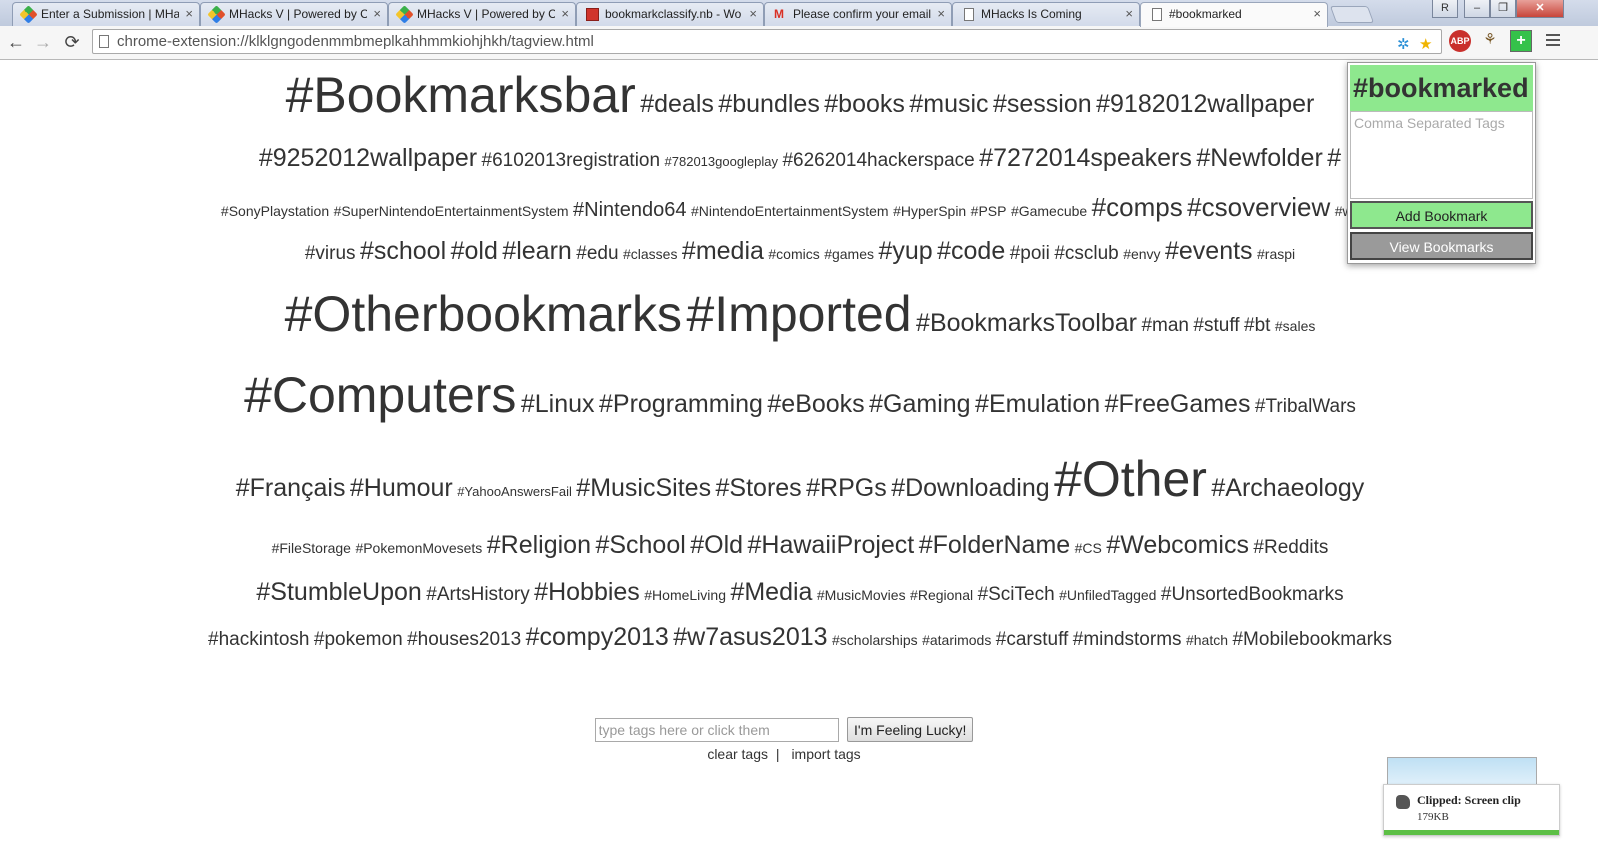 The height and width of the screenshot is (860, 1598). Describe the element at coordinates (948, 104) in the screenshot. I see `tag-link: #music` at that location.